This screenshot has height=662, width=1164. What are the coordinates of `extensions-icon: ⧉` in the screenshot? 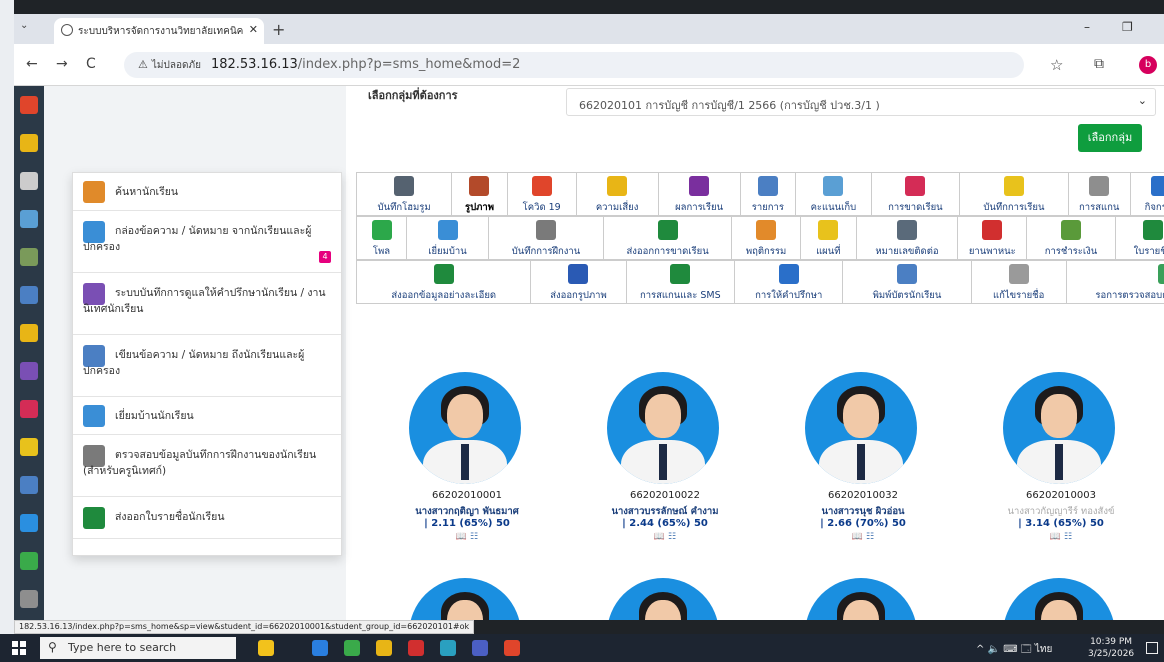 It's located at (1099, 64).